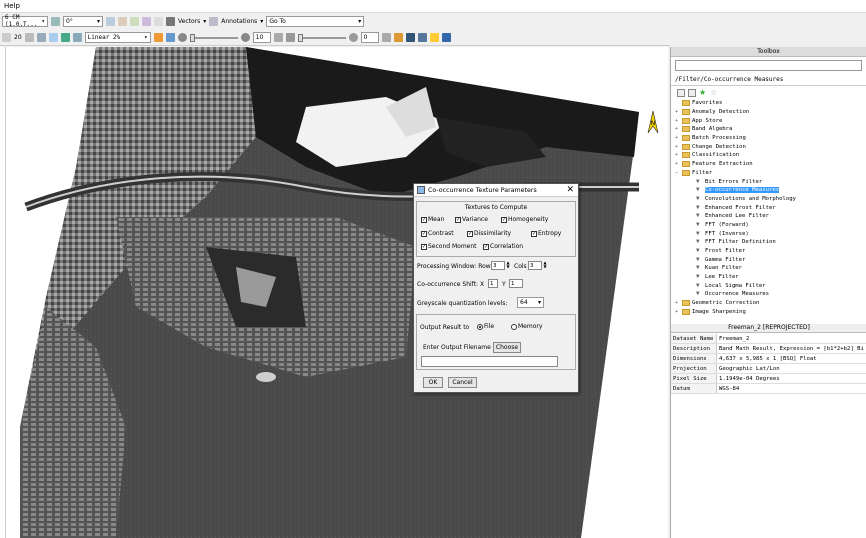 This screenshot has height=538, width=866. What do you see at coordinates (433, 382) in the screenshot?
I see `ok-button: OK` at bounding box center [433, 382].